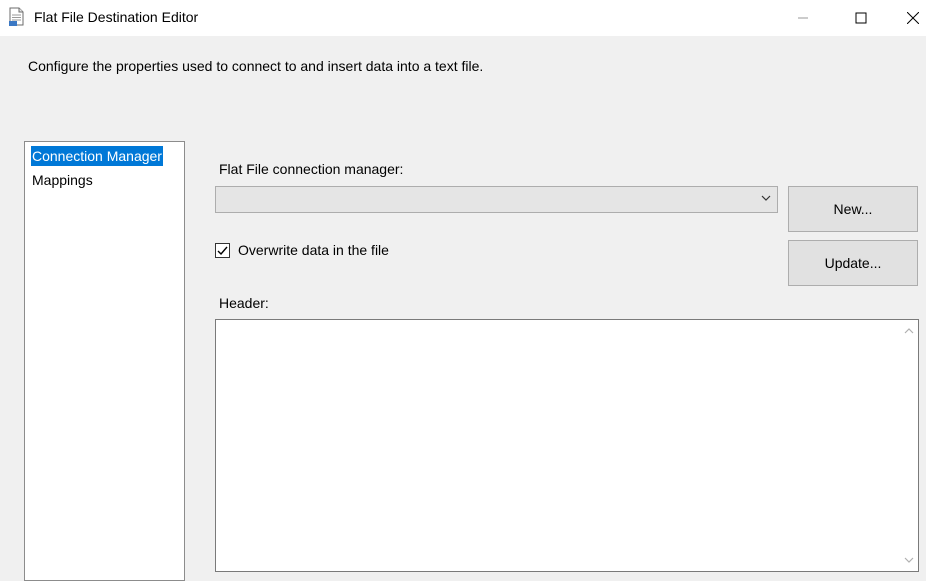 Image resolution: width=926 pixels, height=581 pixels. Describe the element at coordinates (97, 156) in the screenshot. I see `nav-item-connection-manager: Connection Manager` at that location.